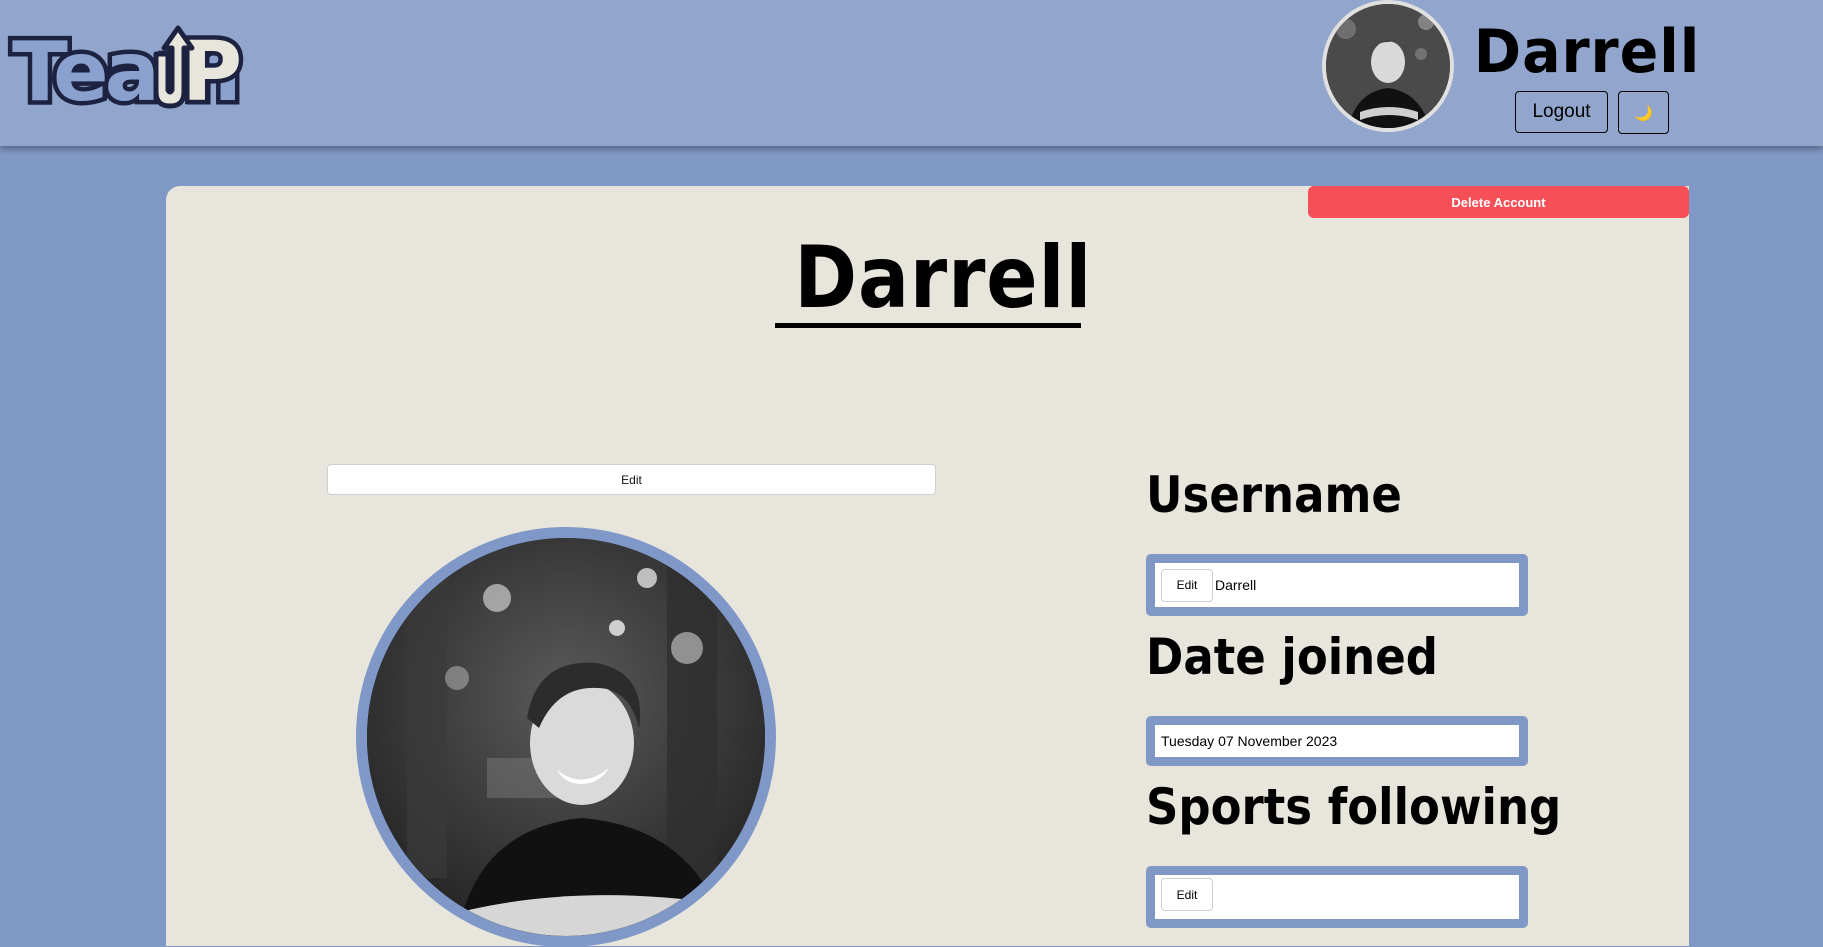  What do you see at coordinates (212, 67) in the screenshot?
I see `svg-text: P` at bounding box center [212, 67].